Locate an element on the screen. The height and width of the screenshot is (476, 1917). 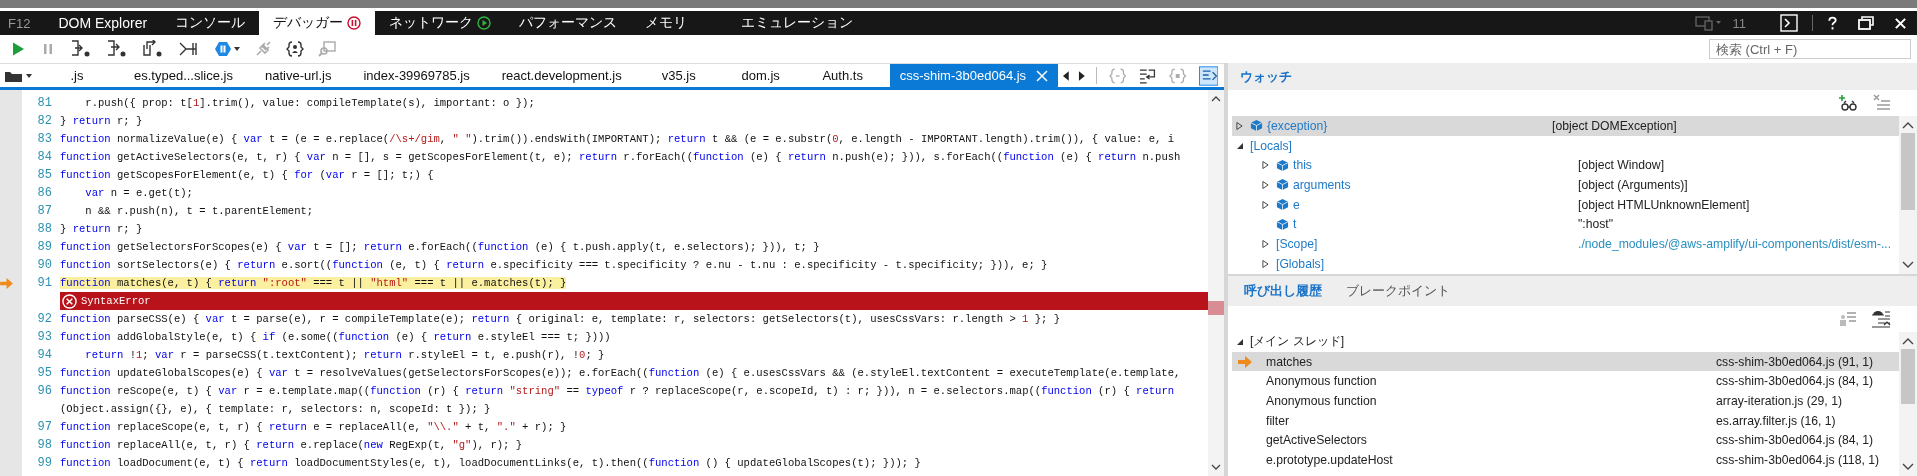
app-label: F12 is located at coordinates (19, 23).